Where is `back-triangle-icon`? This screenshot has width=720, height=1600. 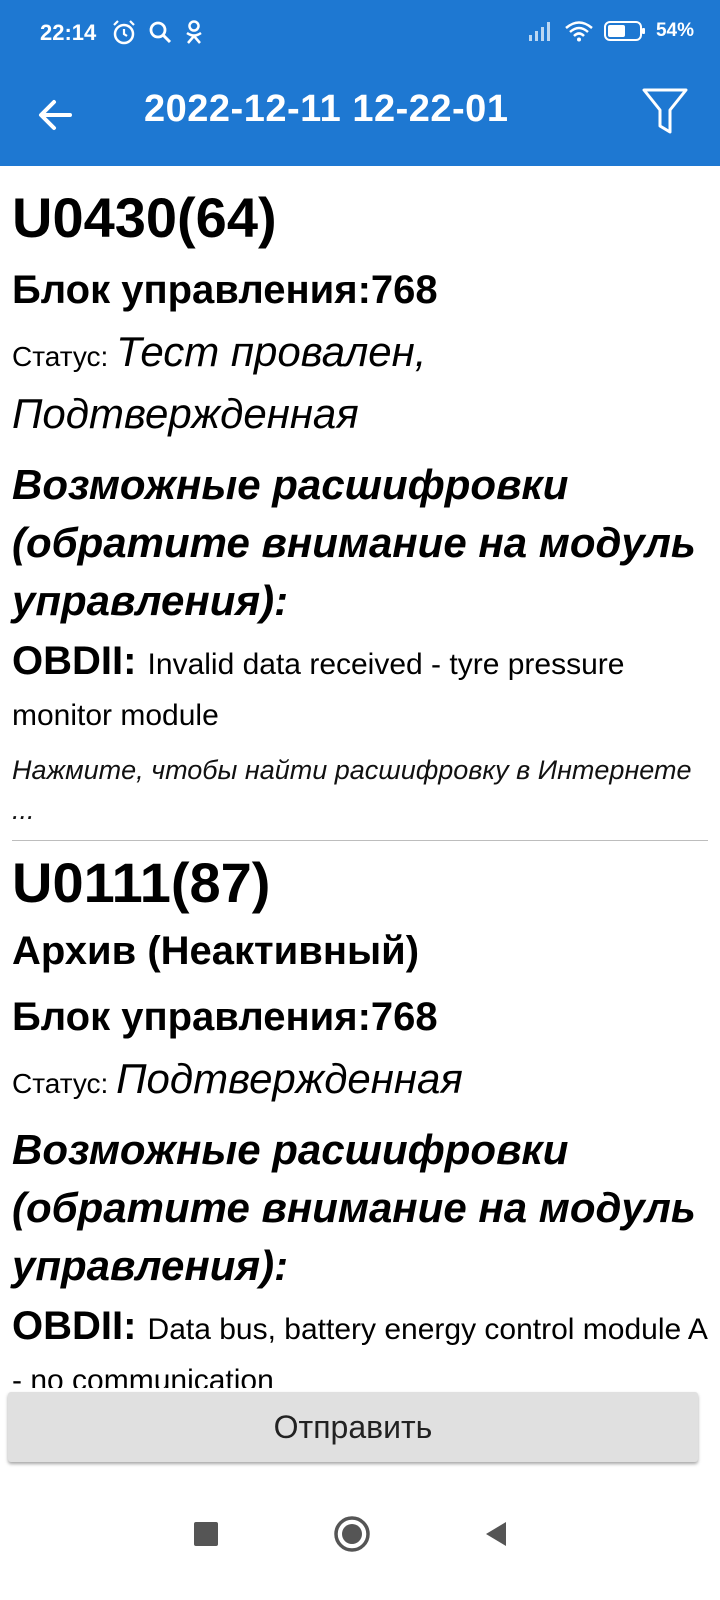
back-triangle-icon is located at coordinates (496, 1534).